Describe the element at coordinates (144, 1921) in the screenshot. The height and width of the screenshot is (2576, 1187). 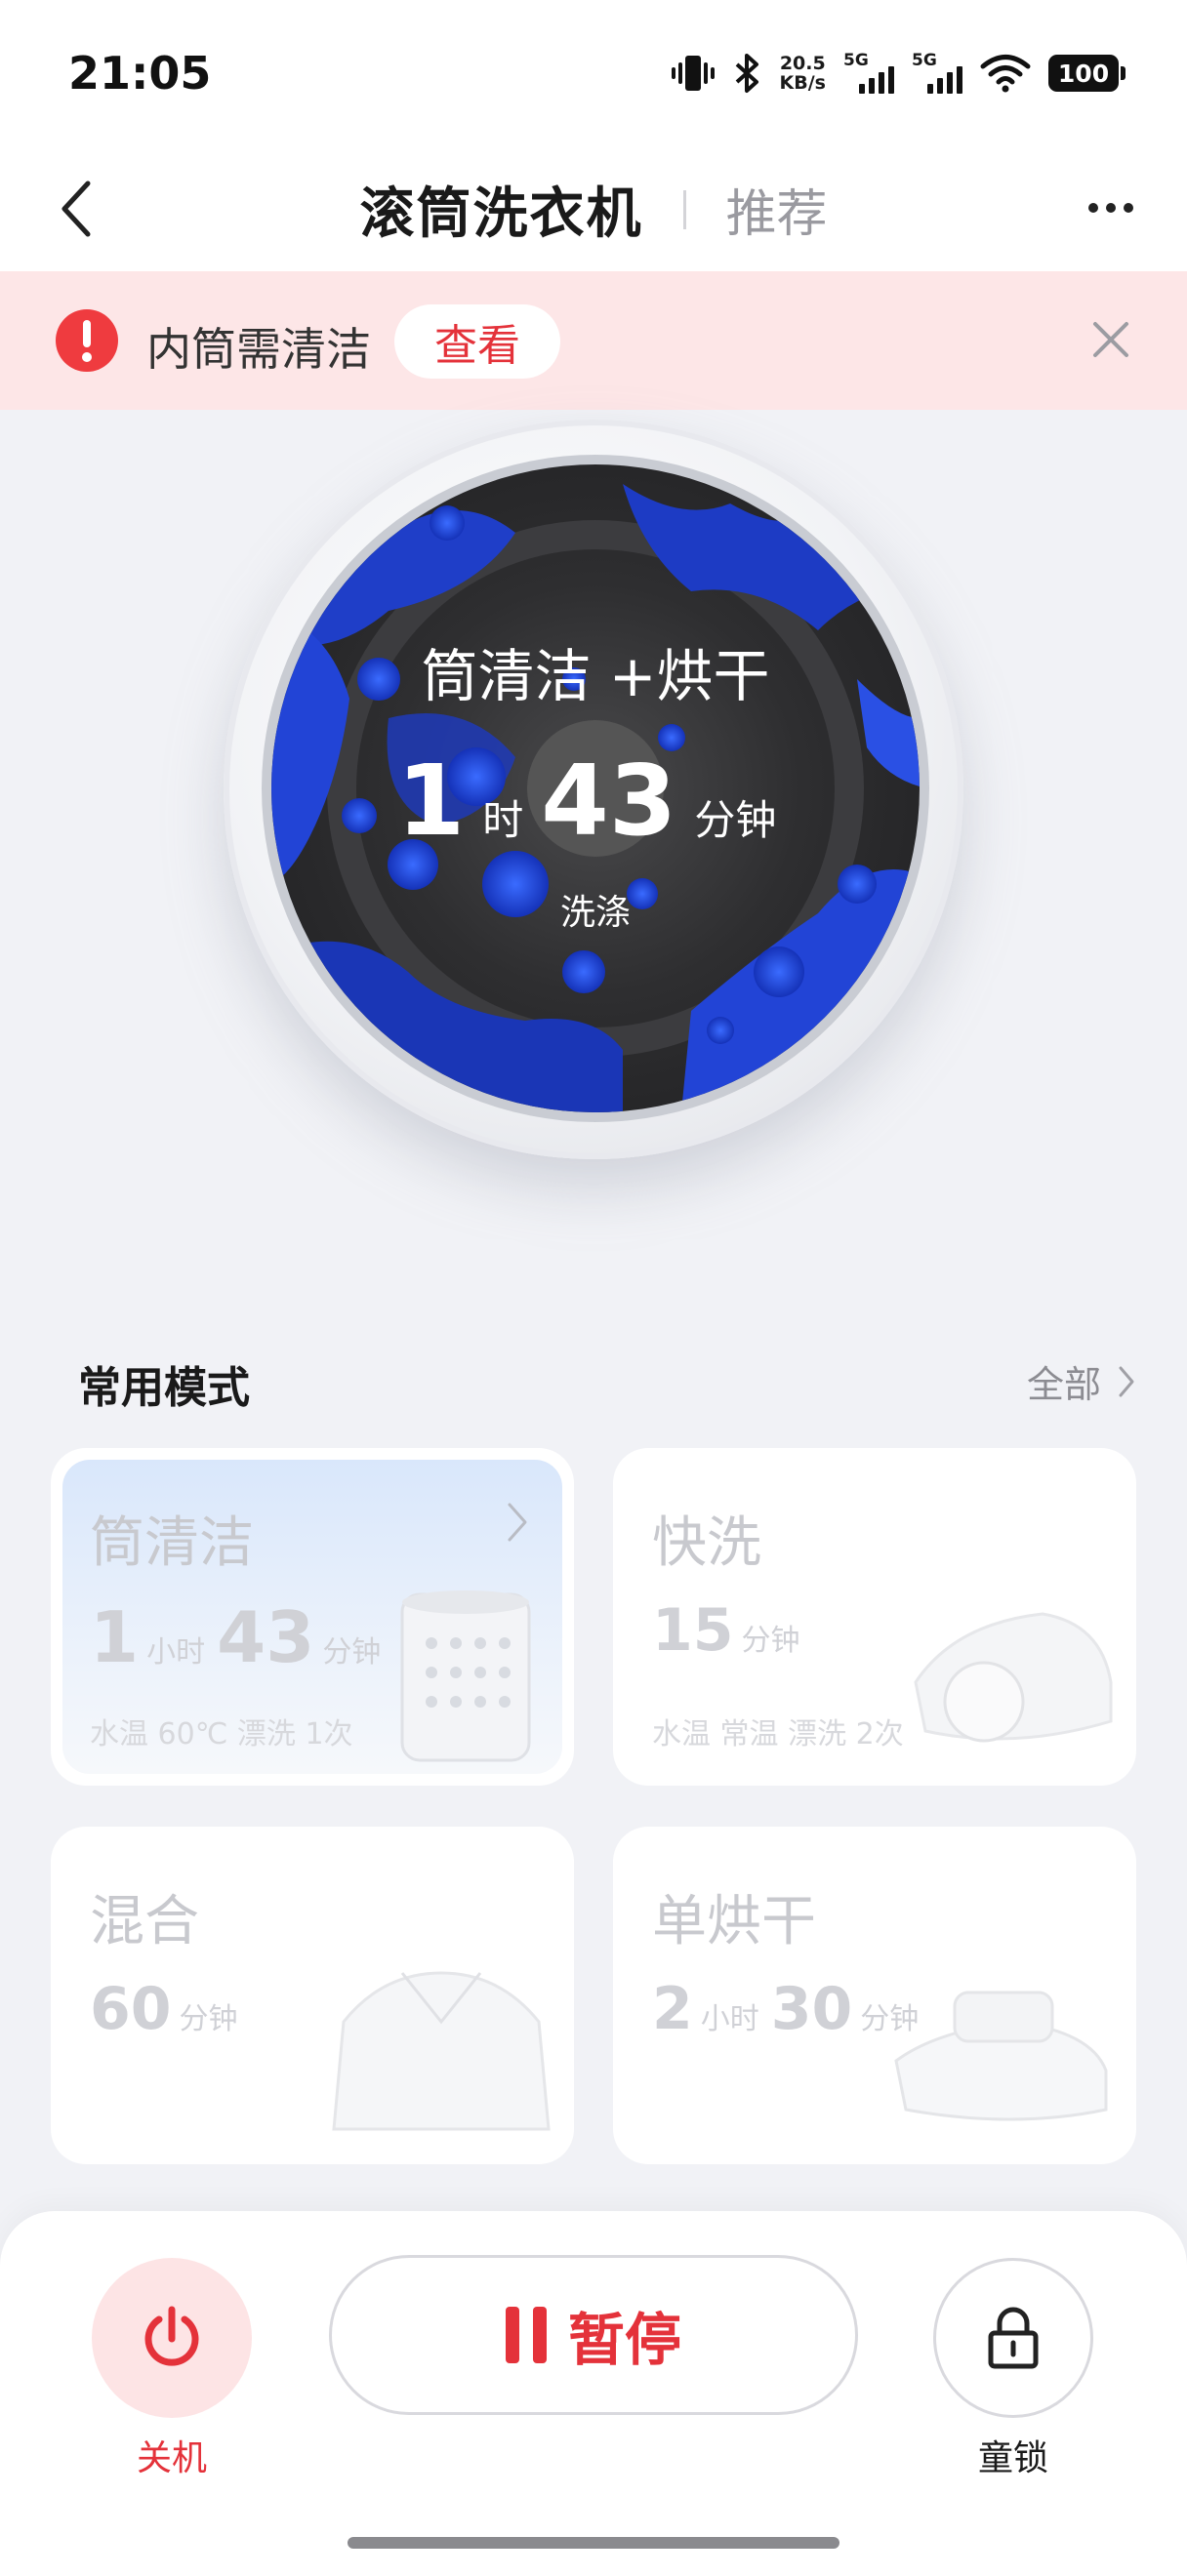
I see `mode-name: 混合` at that location.